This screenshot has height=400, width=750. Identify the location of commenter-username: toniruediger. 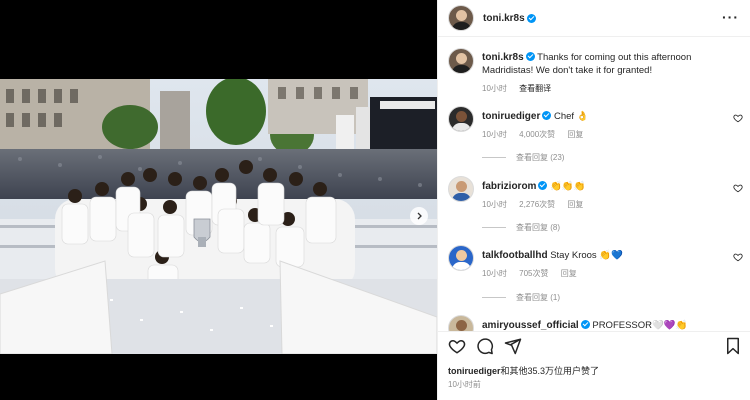
(511, 116).